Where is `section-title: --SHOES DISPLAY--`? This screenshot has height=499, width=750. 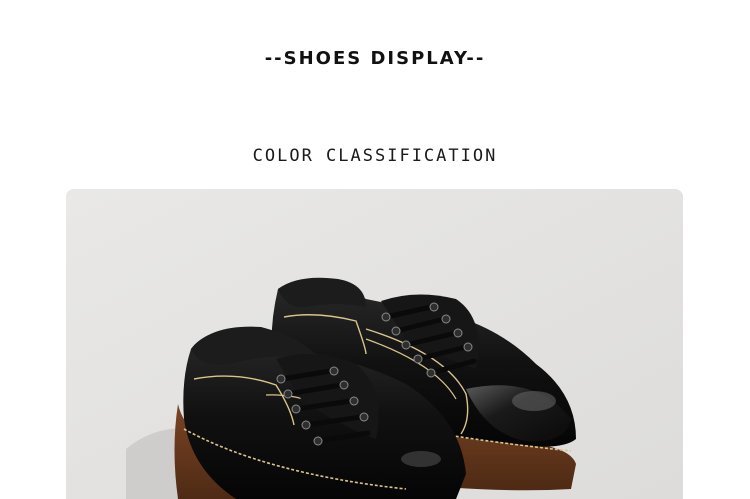 section-title: --SHOES DISPLAY-- is located at coordinates (375, 58).